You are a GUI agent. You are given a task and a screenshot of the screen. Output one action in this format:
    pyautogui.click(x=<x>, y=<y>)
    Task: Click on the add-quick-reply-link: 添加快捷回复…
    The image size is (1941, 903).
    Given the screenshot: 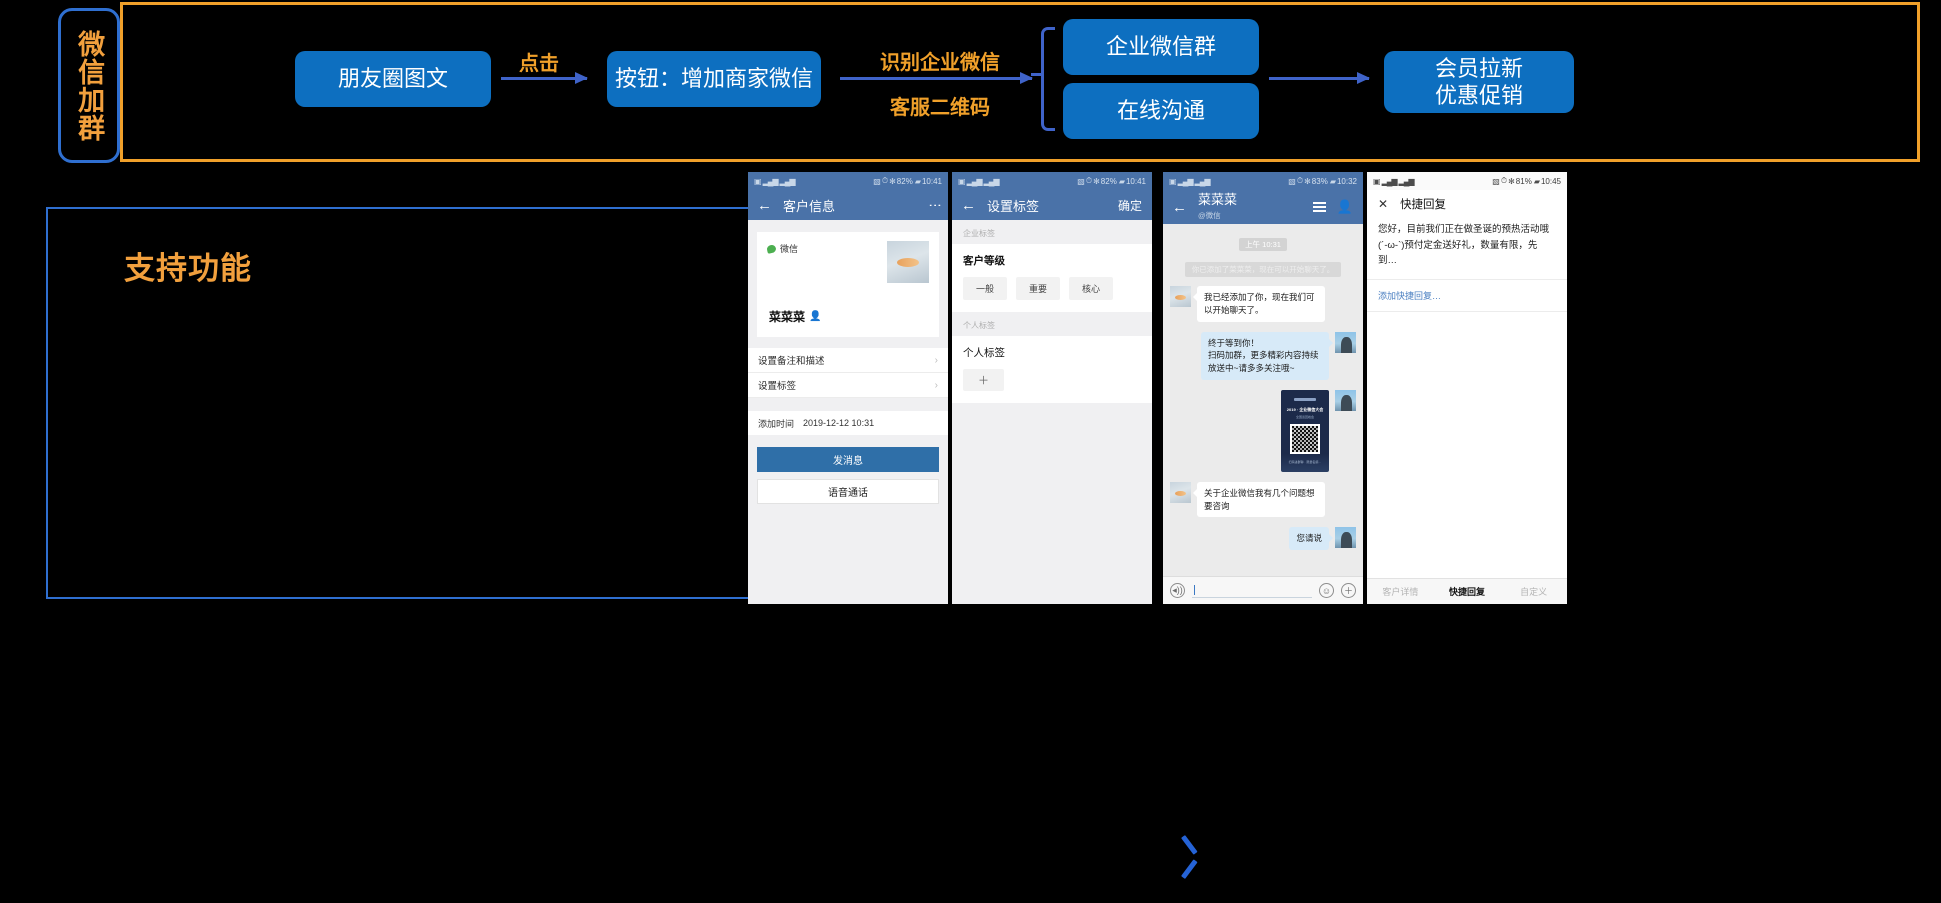 What is the action you would take?
    pyautogui.click(x=1467, y=296)
    